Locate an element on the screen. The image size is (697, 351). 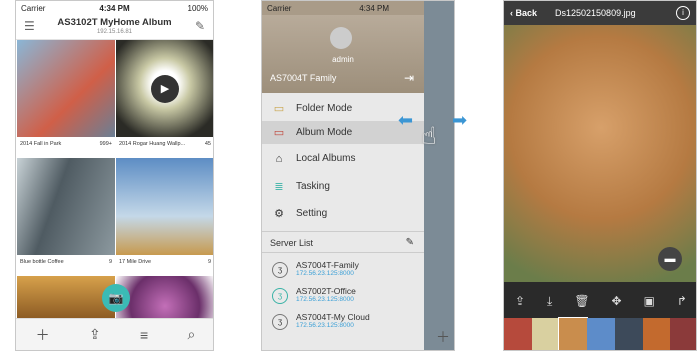
server-item: ʒ AS7004T-Family 172.56.23.125:8000 is located at coordinates (343, 270).